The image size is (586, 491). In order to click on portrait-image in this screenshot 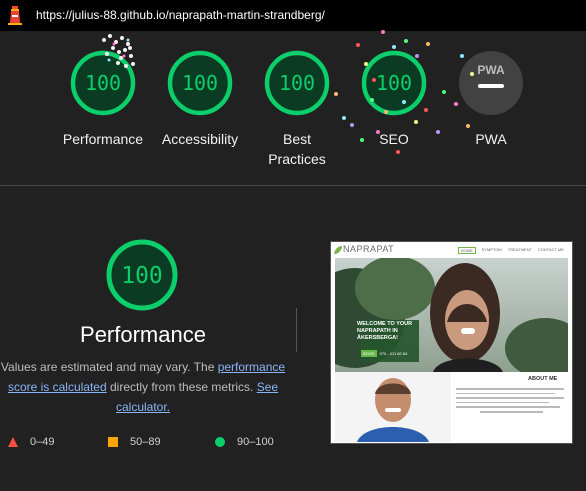, I will do `click(393, 407)`.